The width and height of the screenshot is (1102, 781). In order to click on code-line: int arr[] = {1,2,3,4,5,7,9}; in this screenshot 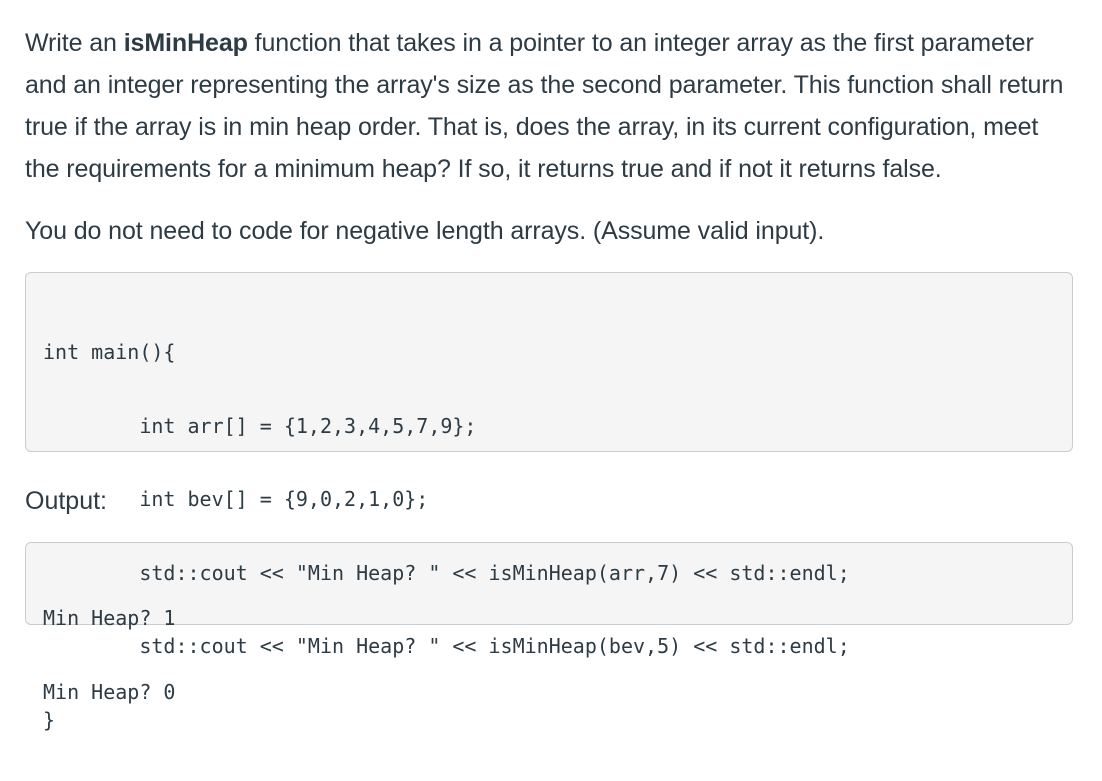, I will do `click(260, 425)`.